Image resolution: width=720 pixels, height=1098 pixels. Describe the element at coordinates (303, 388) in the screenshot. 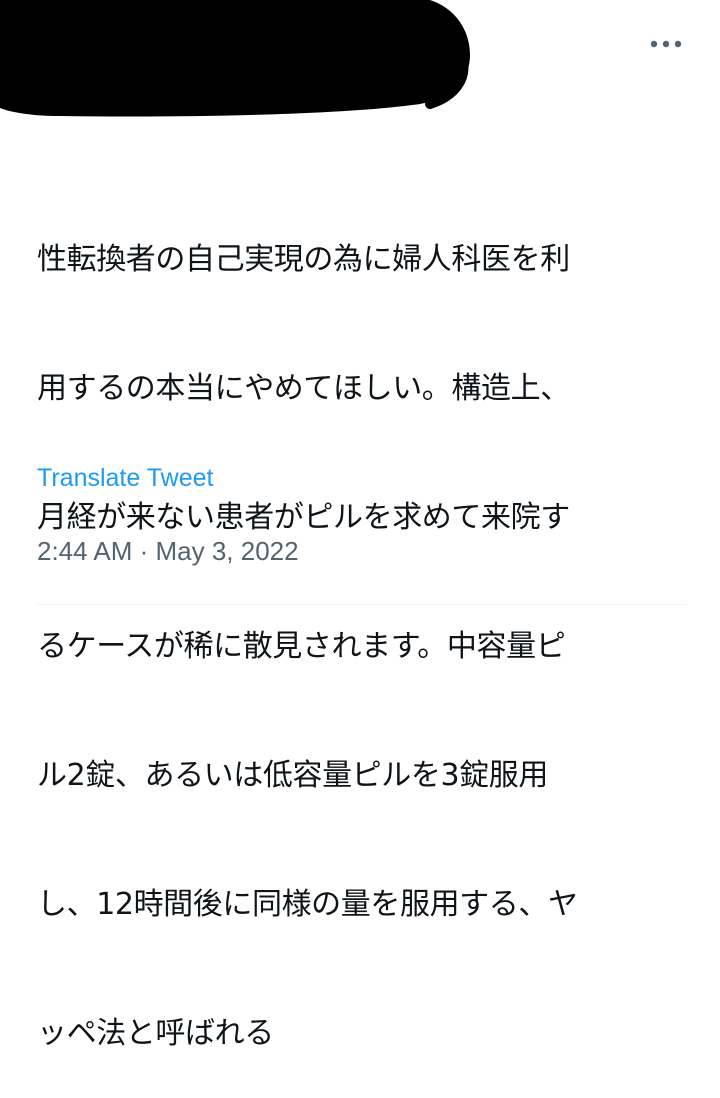

I see `tweet-text-line: 用するの本当にやめてほしい。構造上、` at that location.